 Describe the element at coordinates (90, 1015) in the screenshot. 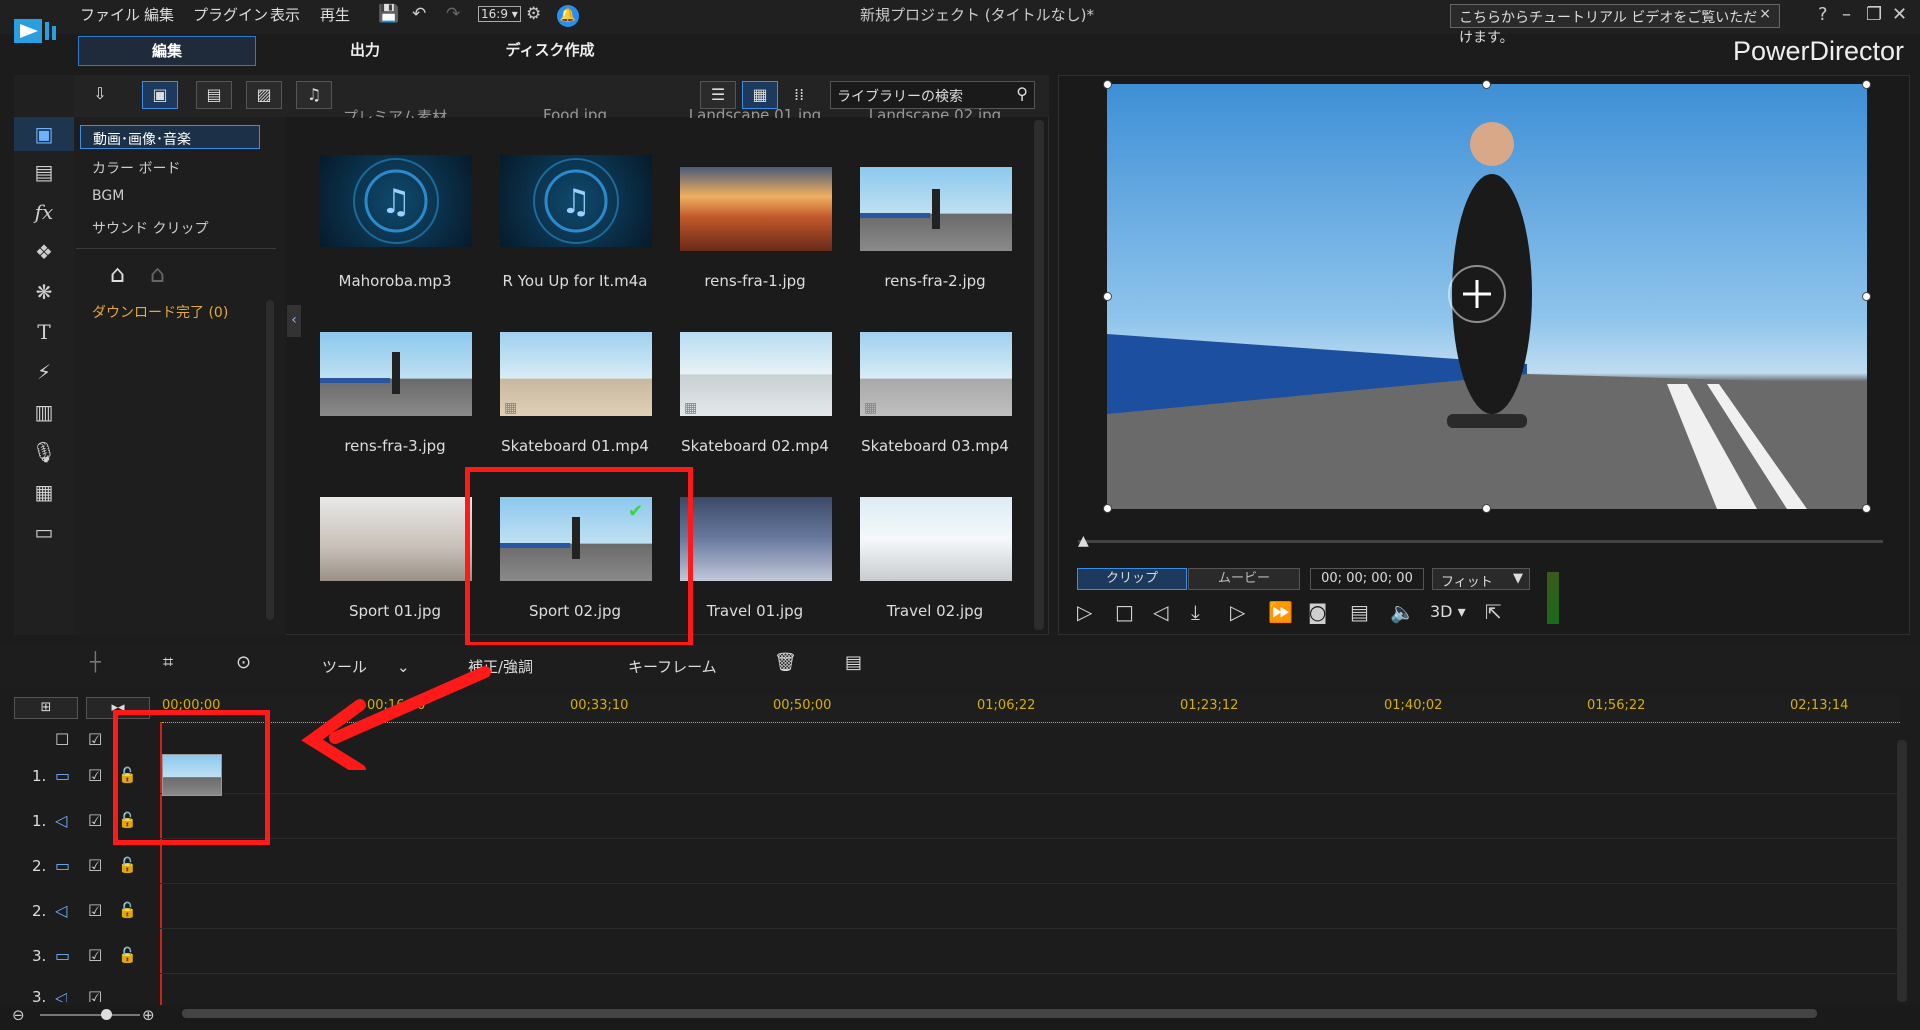

I see `zoom-slider` at that location.